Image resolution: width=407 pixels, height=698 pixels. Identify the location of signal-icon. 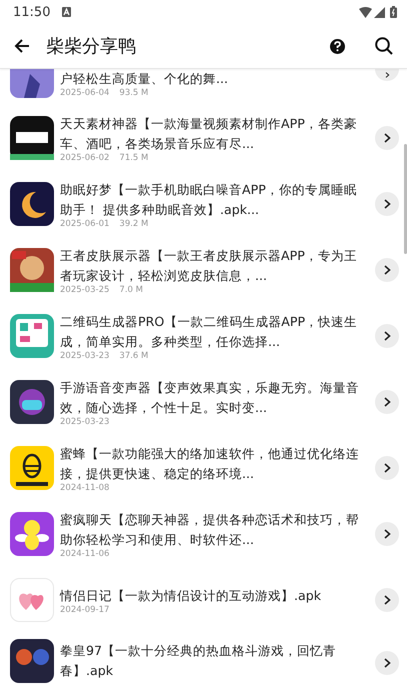
(379, 12).